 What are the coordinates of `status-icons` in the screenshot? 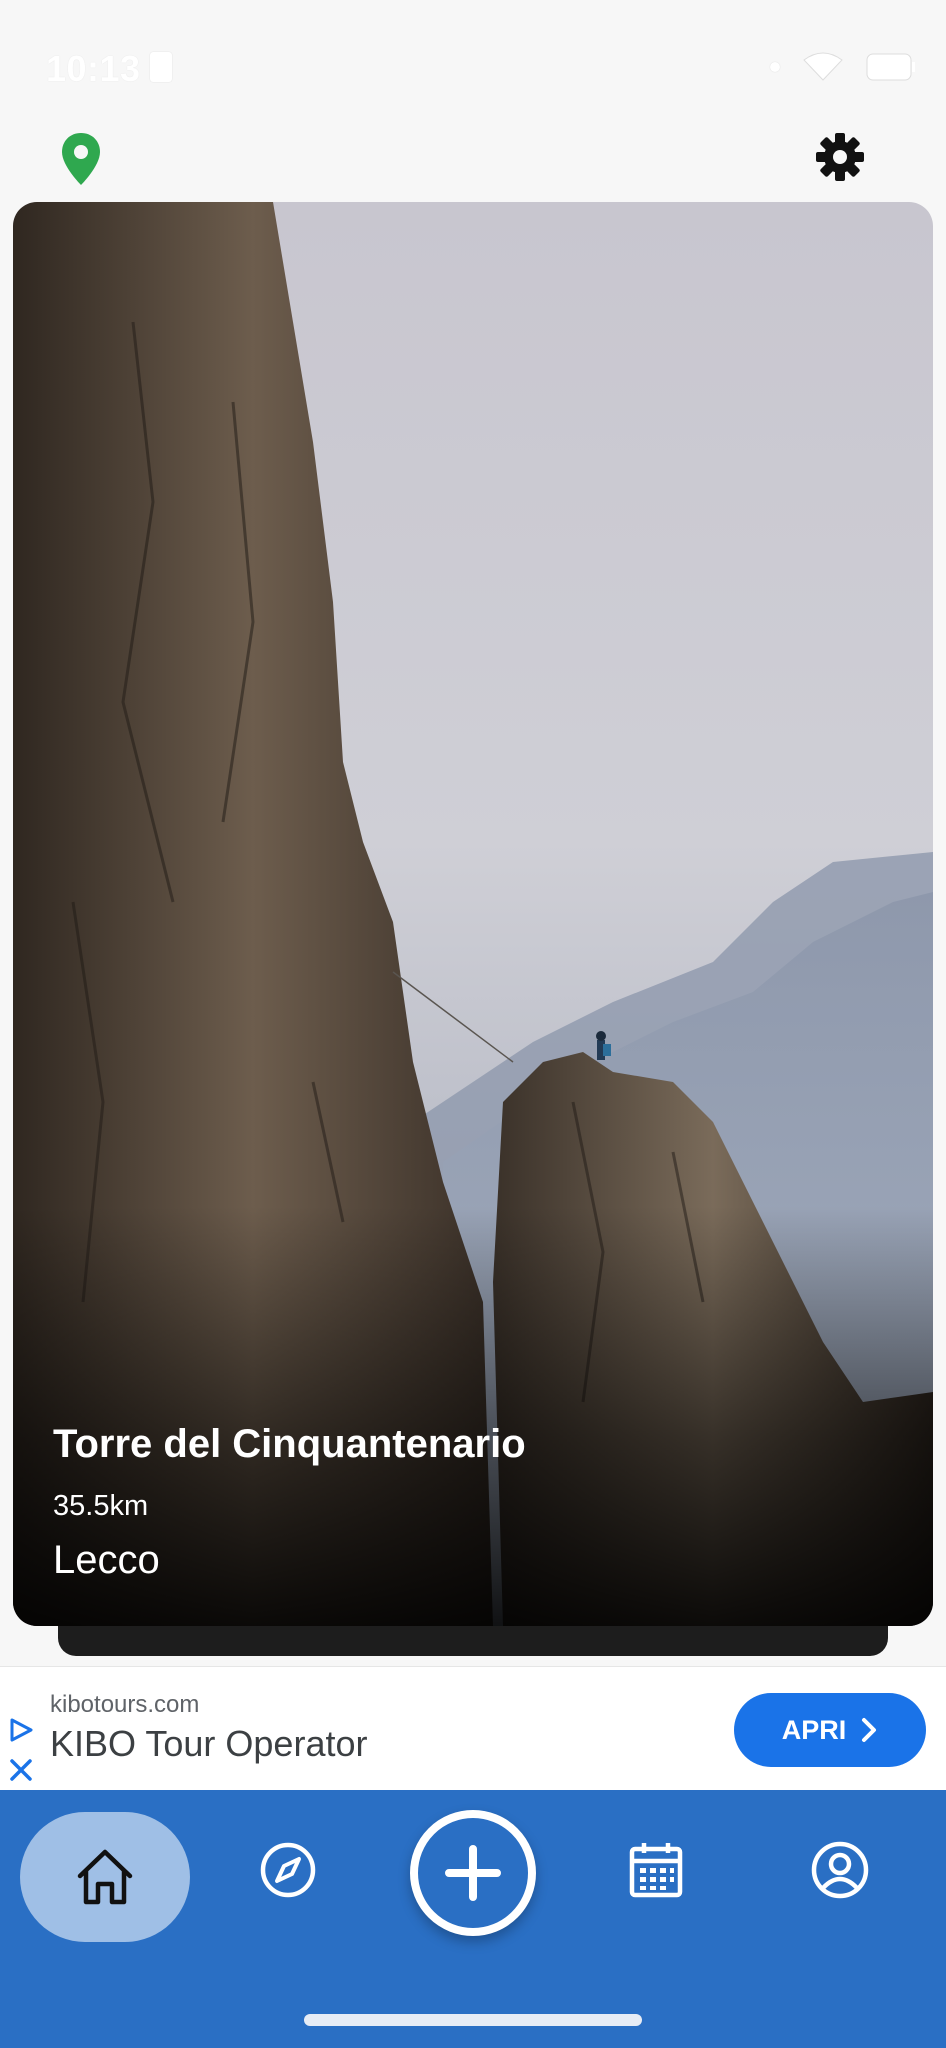 It's located at (843, 67).